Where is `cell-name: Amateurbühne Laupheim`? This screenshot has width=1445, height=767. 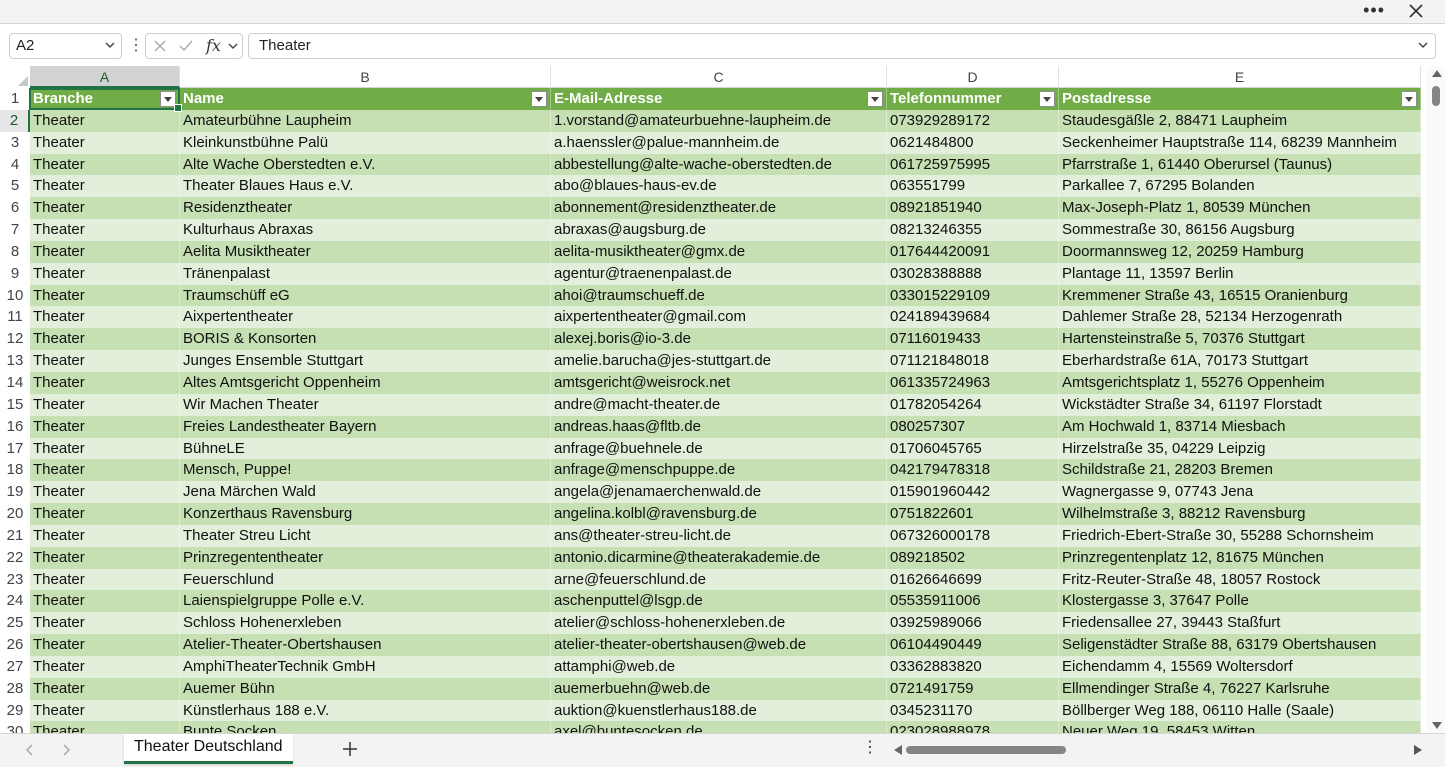 cell-name: Amateurbühne Laupheim is located at coordinates (365, 120).